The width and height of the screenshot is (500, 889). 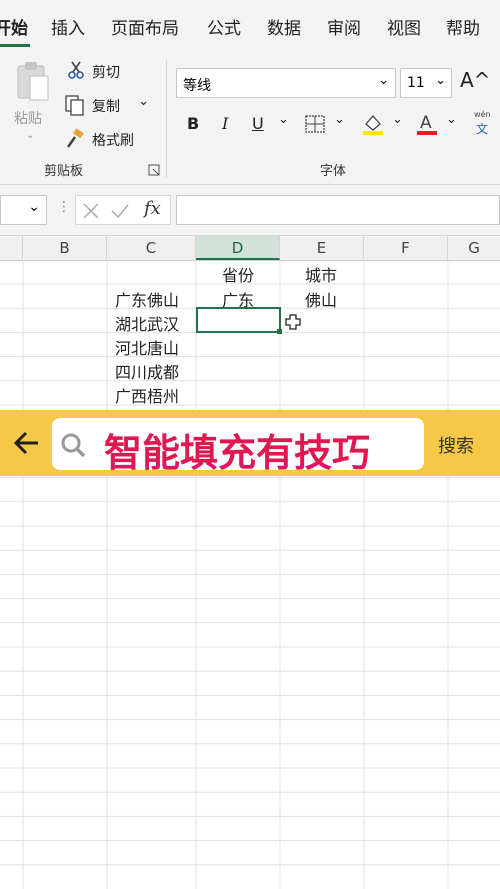 I want to click on format-painter-button: 格式刷, so click(x=113, y=140).